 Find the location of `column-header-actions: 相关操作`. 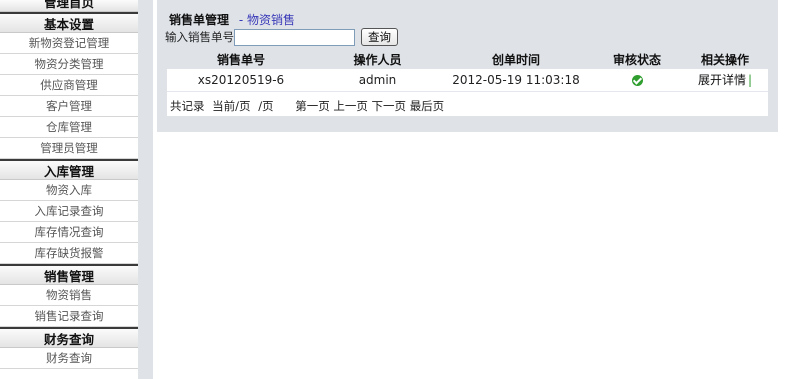

column-header-actions: 相关操作 is located at coordinates (725, 59).